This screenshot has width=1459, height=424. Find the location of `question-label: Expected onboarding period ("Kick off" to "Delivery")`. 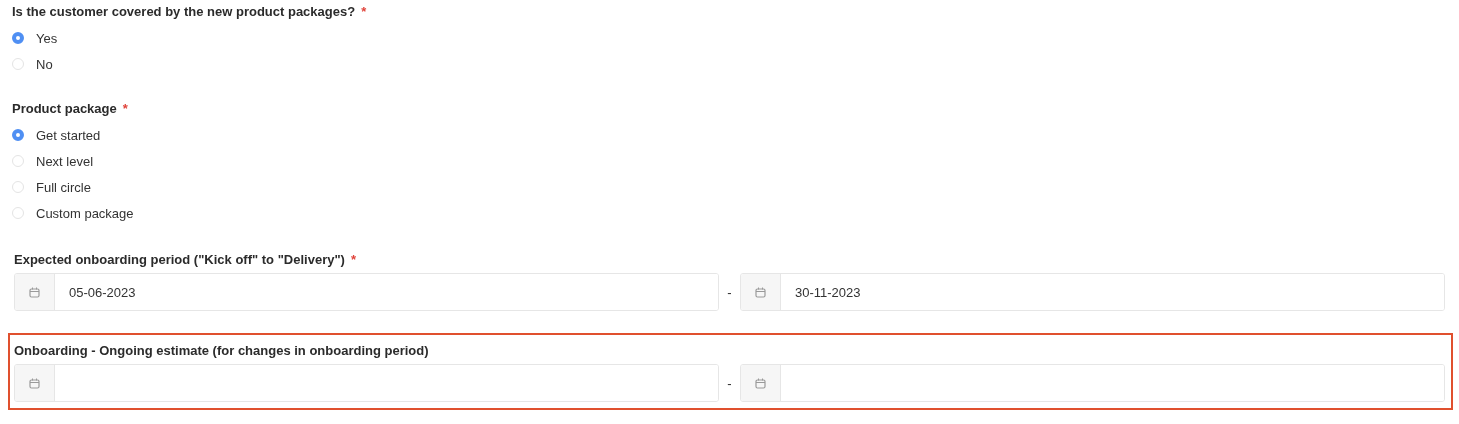

question-label: Expected onboarding period ("Kick off" to "Delivery") is located at coordinates (179, 259).